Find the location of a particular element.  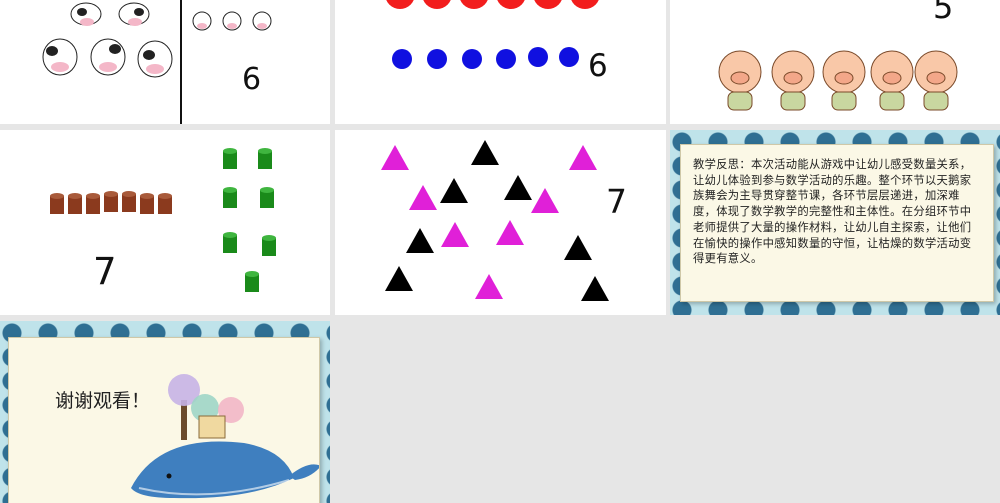

slide-thumbnail-pigs: 5 is located at coordinates (835, 62).